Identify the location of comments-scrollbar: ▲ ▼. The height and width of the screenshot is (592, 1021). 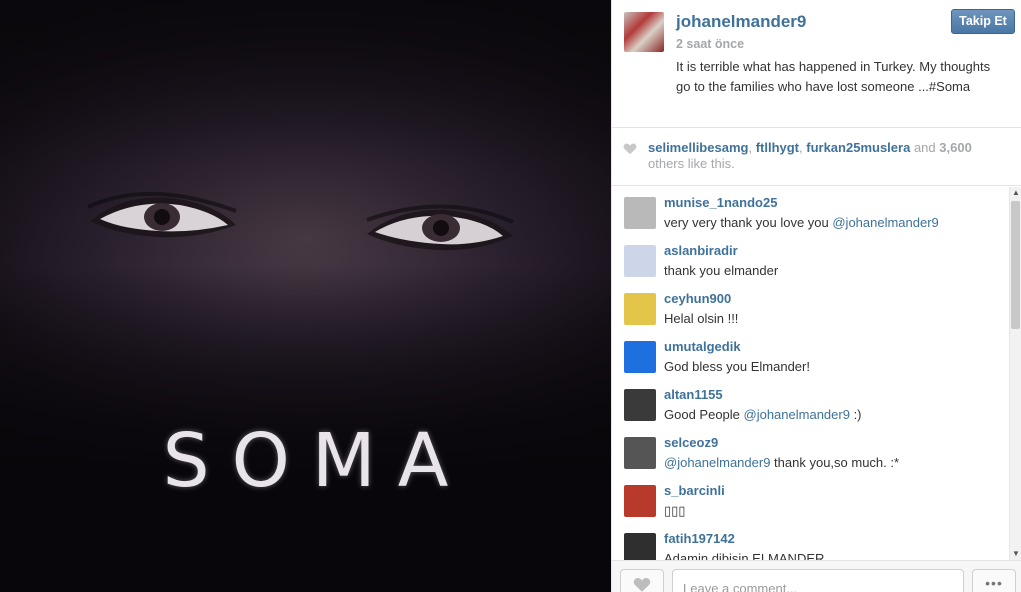
(1015, 373).